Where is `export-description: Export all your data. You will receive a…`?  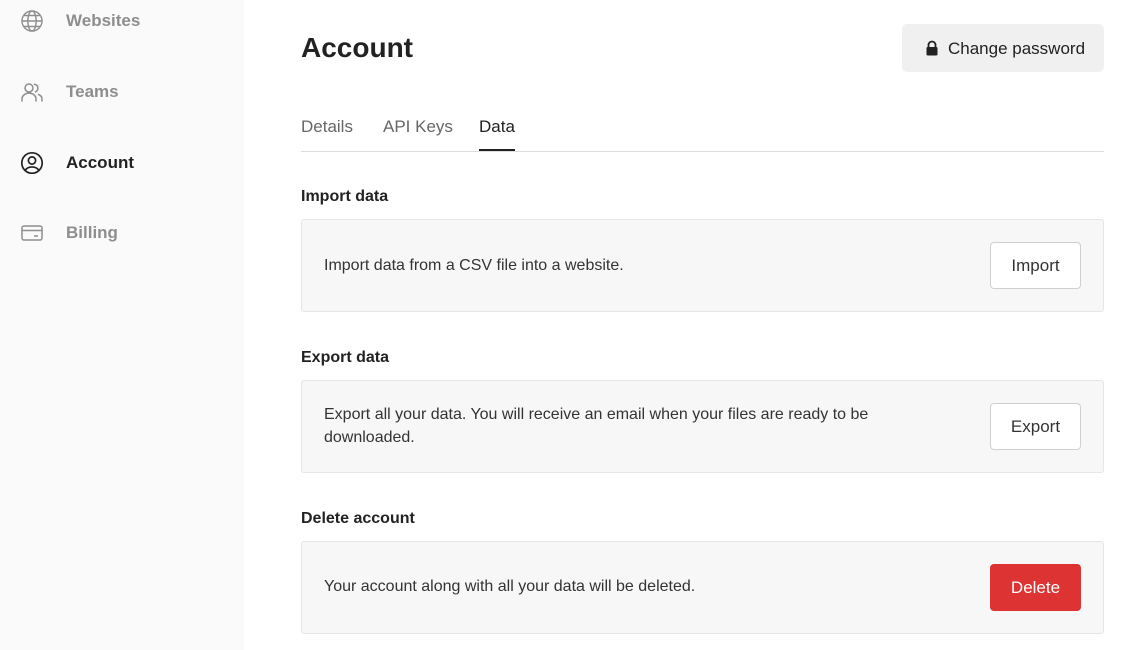 export-description: Export all your data. You will receive a… is located at coordinates (596, 426).